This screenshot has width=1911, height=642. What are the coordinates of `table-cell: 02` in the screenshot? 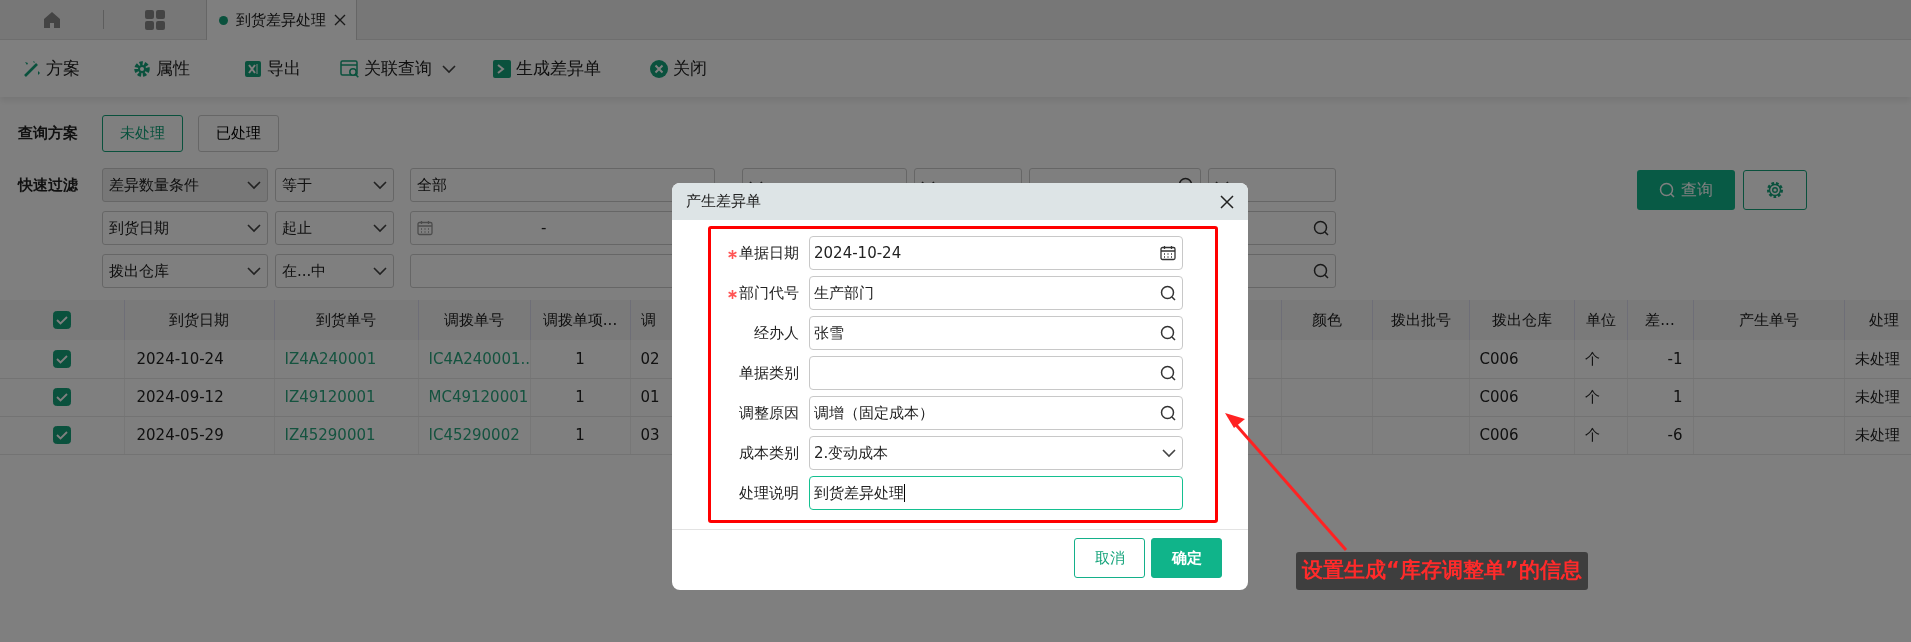 It's located at (650, 358).